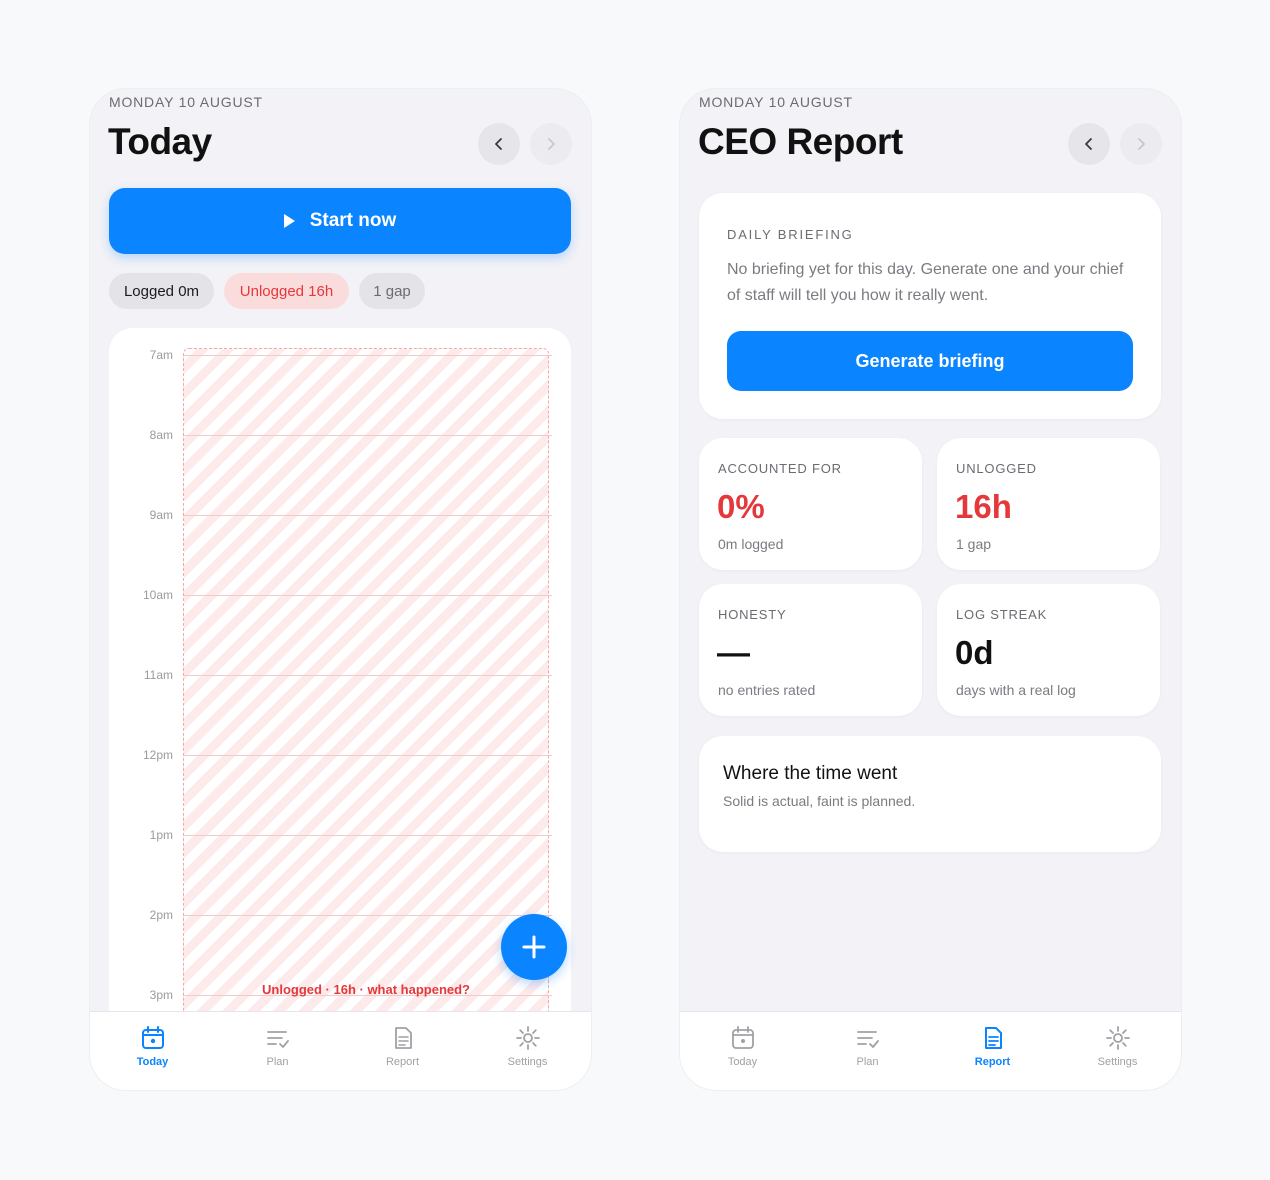  I want to click on hour-label: 8am, so click(161, 435).